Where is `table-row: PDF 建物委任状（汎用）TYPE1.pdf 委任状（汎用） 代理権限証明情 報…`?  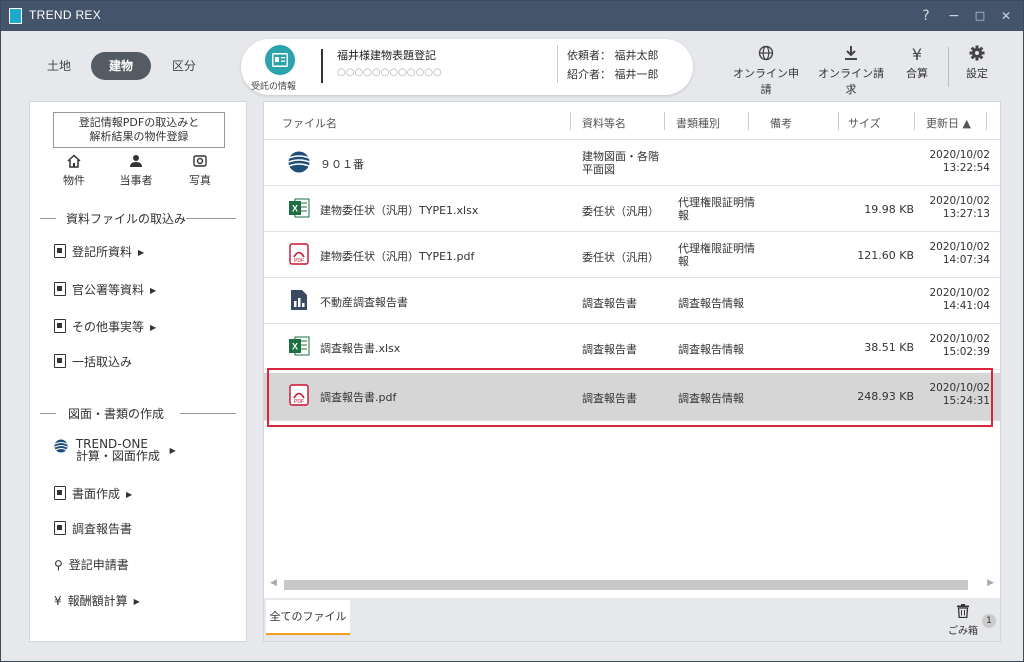
table-row: PDF 建物委任状（汎用）TYPE1.pdf 委任状（汎用） 代理権限証明情 報… is located at coordinates (632, 255).